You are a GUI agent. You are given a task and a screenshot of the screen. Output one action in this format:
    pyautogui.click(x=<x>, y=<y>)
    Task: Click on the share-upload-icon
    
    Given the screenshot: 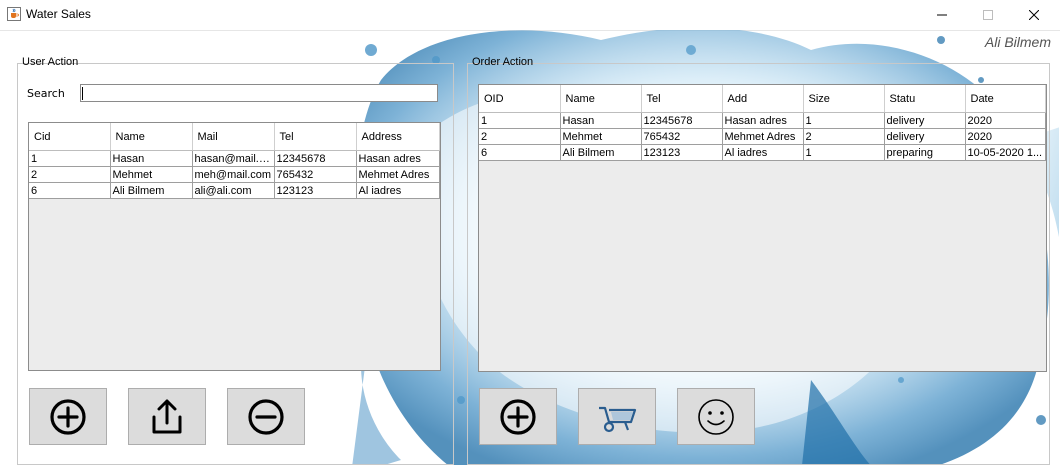 What is the action you would take?
    pyautogui.click(x=167, y=416)
    